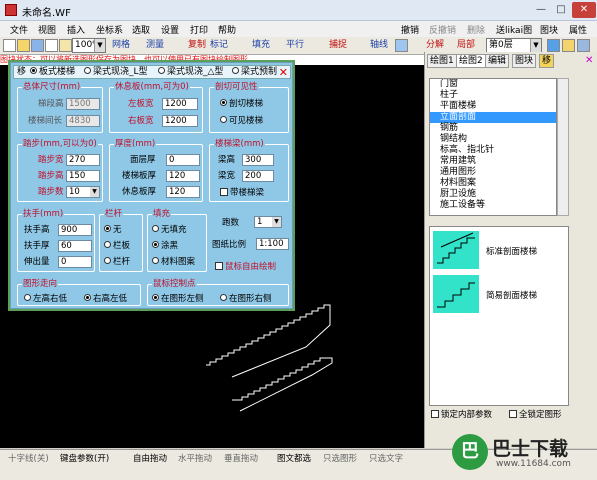 Image resolution: width=597 pixels, height=480 pixels. What do you see at coordinates (547, 61) in the screenshot?
I see `tab-move: 移` at bounding box center [547, 61].